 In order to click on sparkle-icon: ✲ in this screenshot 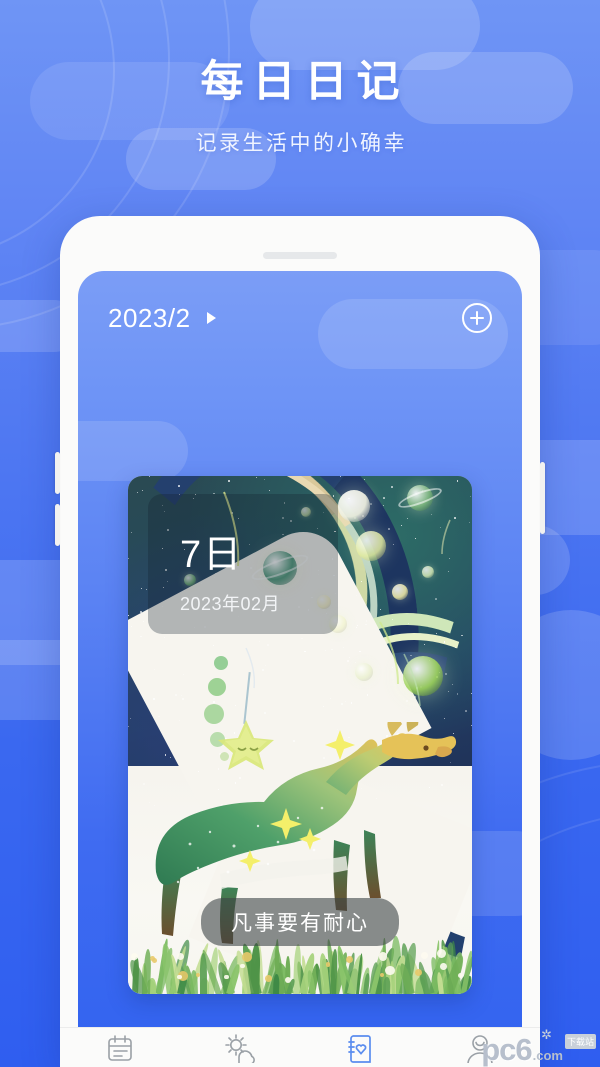, I will do `click(546, 1034)`.